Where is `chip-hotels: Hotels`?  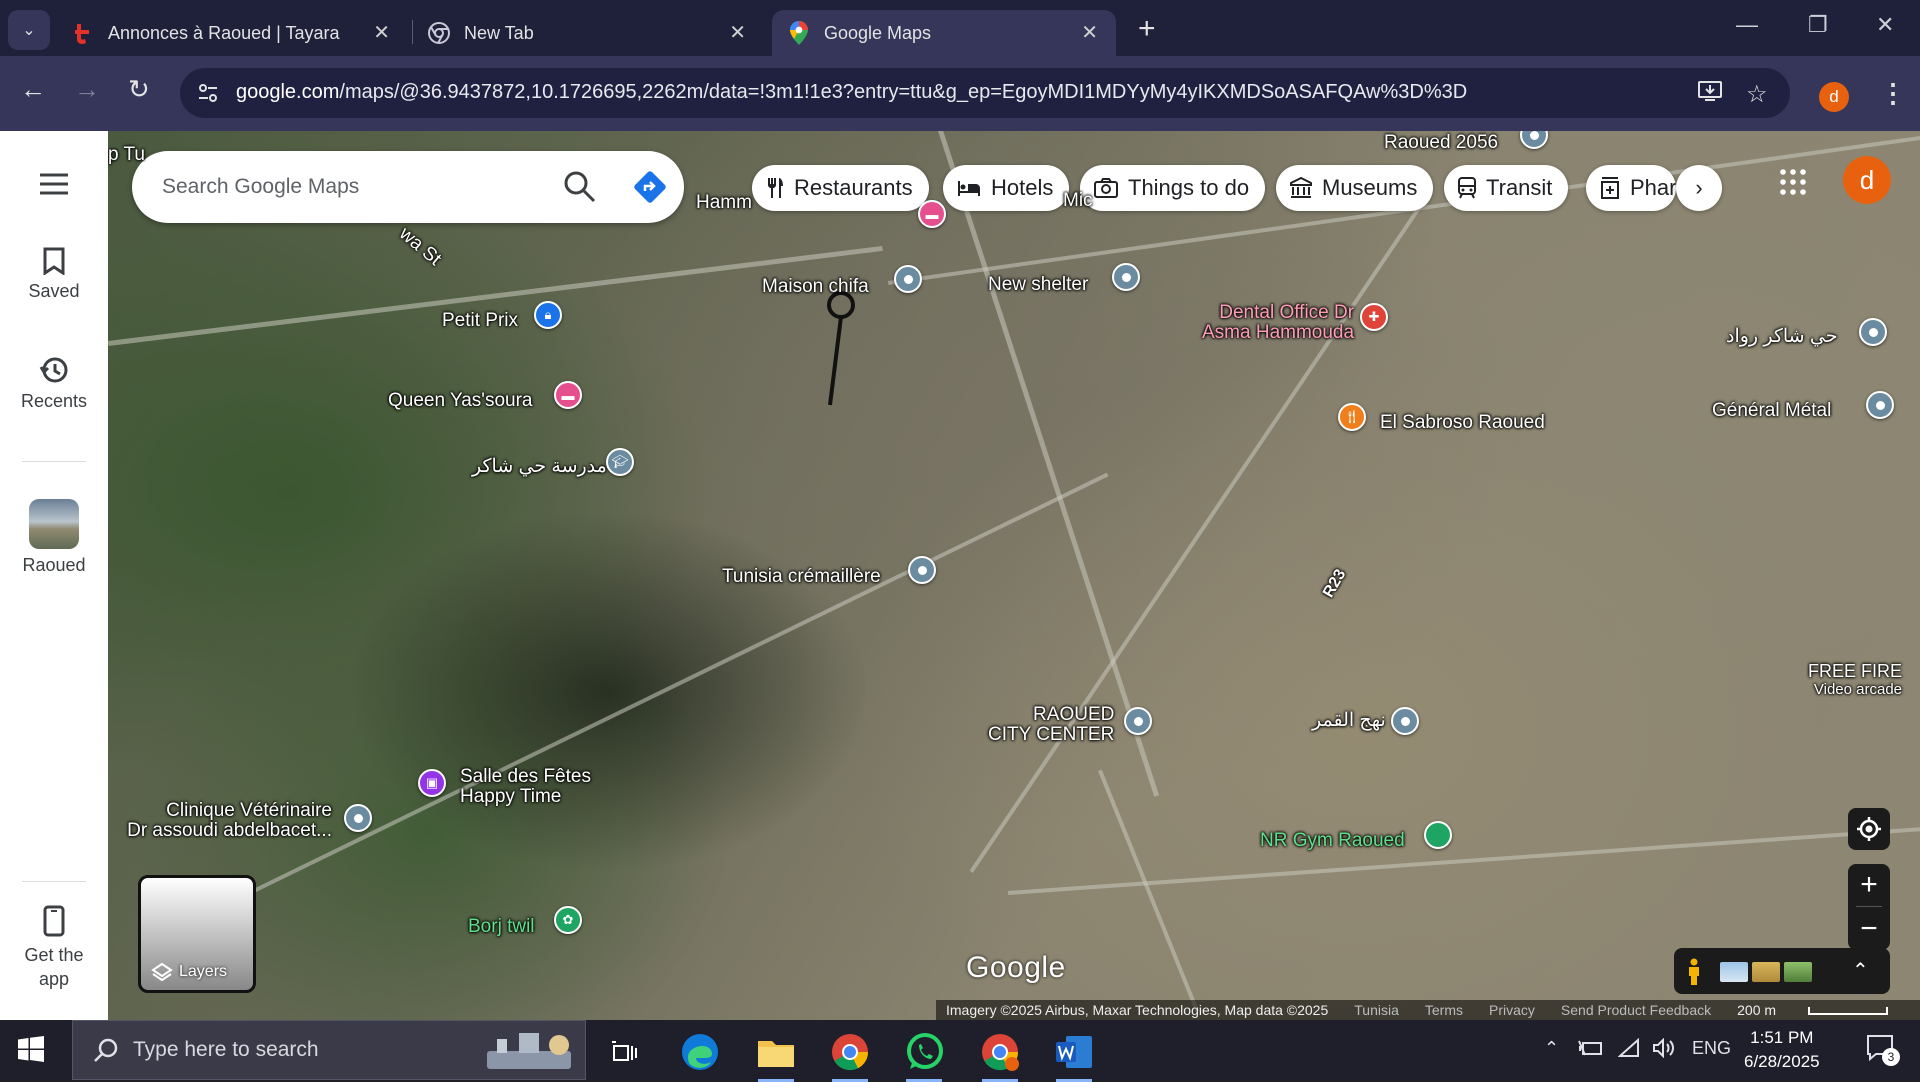
chip-hotels: Hotels is located at coordinates (1006, 188).